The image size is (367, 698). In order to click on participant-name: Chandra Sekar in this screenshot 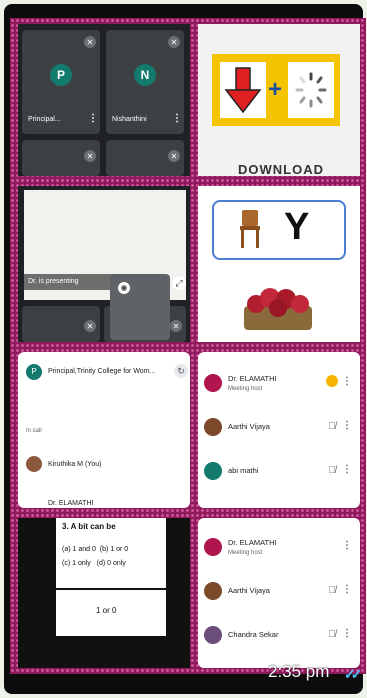, I will do `click(253, 634)`.